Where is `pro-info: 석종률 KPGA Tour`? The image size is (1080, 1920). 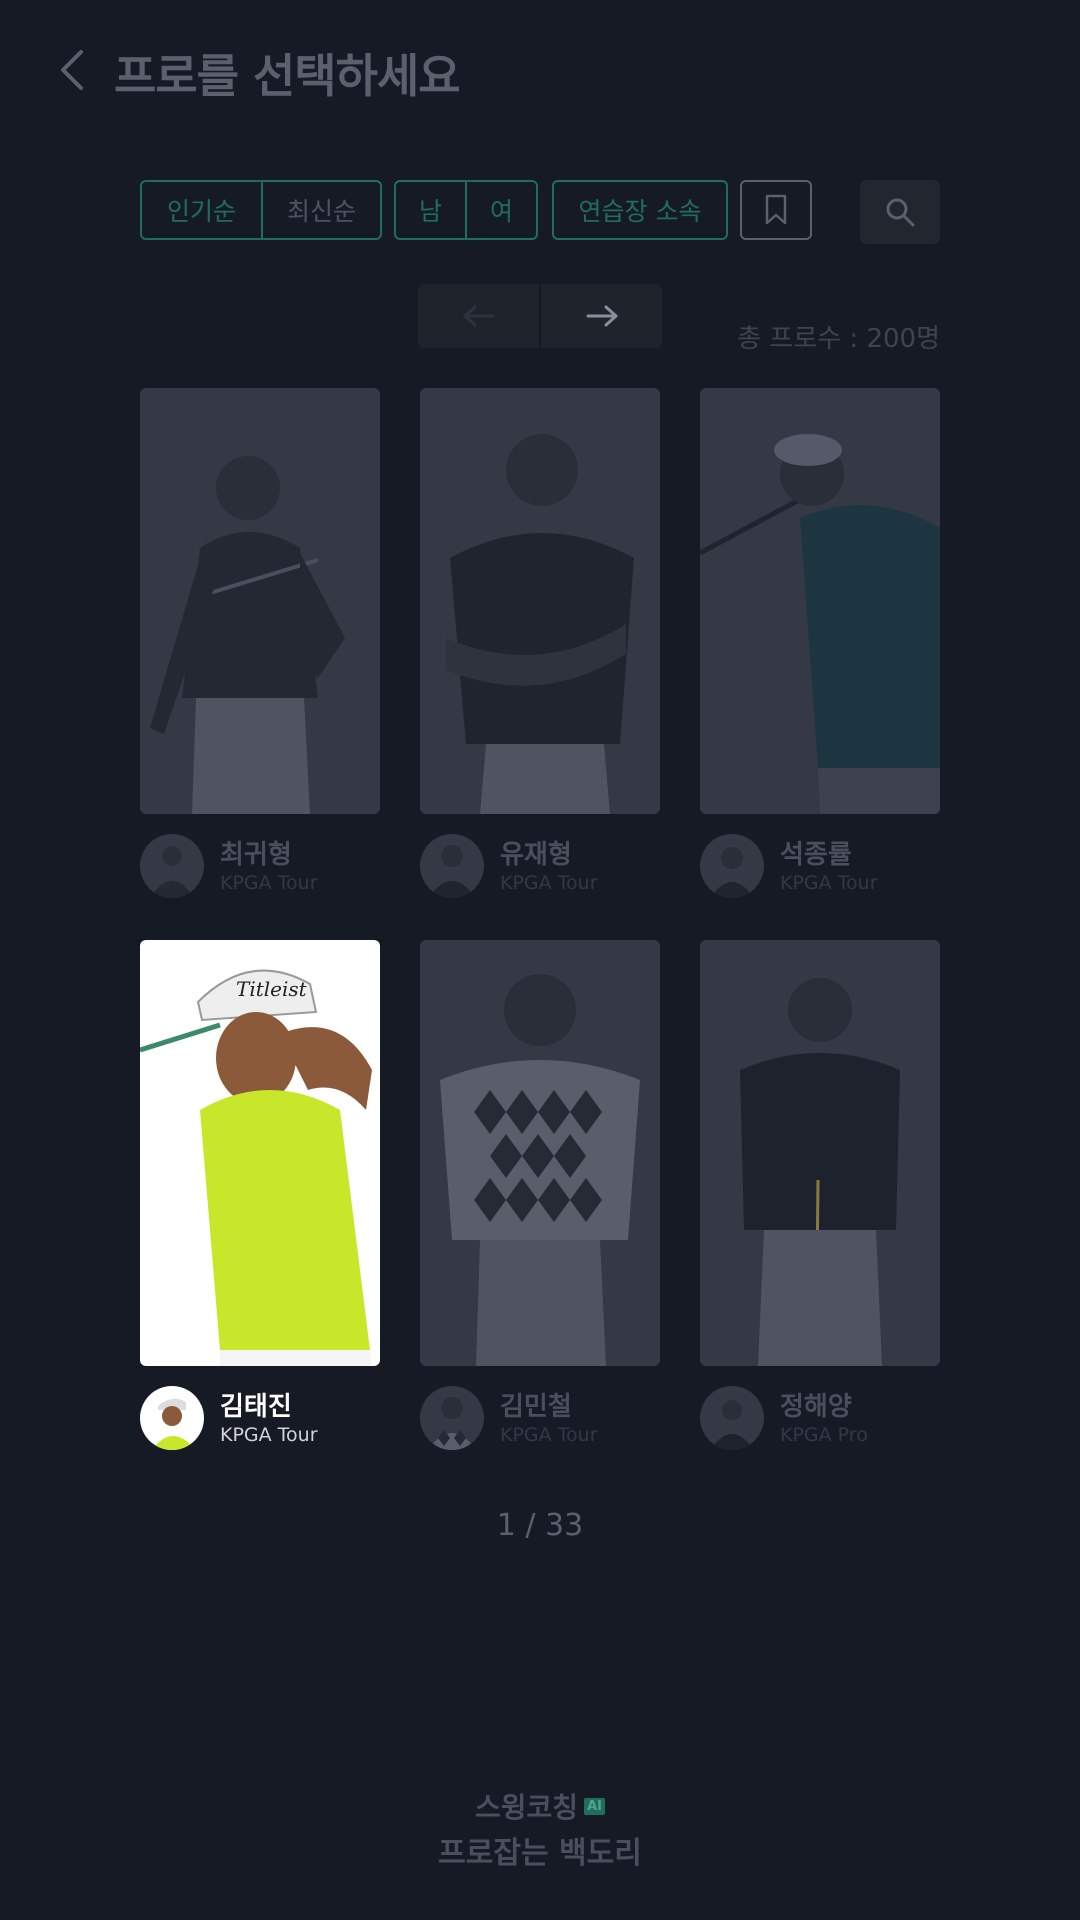
pro-info: 석종률 KPGA Tour is located at coordinates (820, 866).